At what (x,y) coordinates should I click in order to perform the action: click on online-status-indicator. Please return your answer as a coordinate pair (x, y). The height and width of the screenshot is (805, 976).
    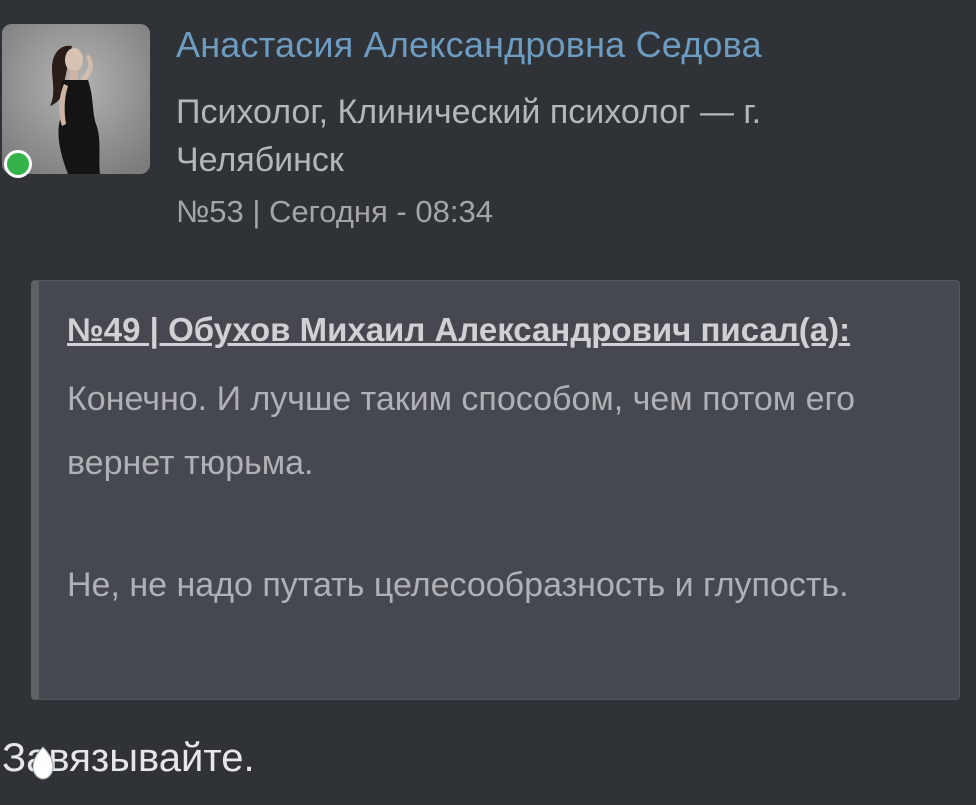
    Looking at the image, I should click on (18, 164).